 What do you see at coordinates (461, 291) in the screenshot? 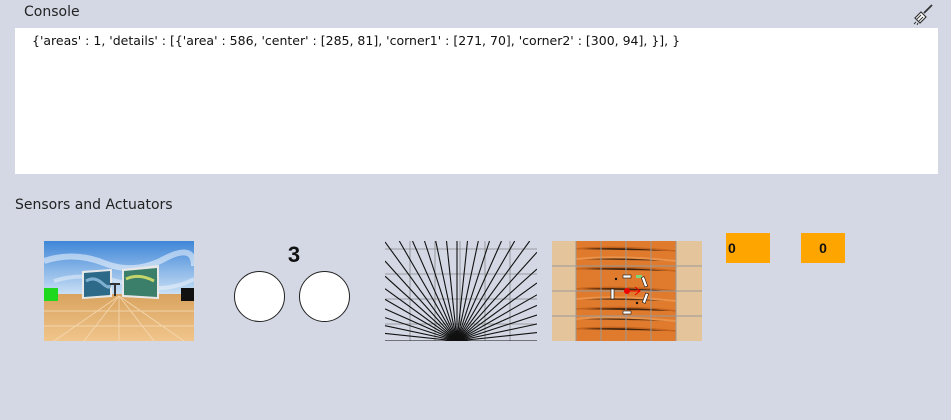
I see `sonar-view` at bounding box center [461, 291].